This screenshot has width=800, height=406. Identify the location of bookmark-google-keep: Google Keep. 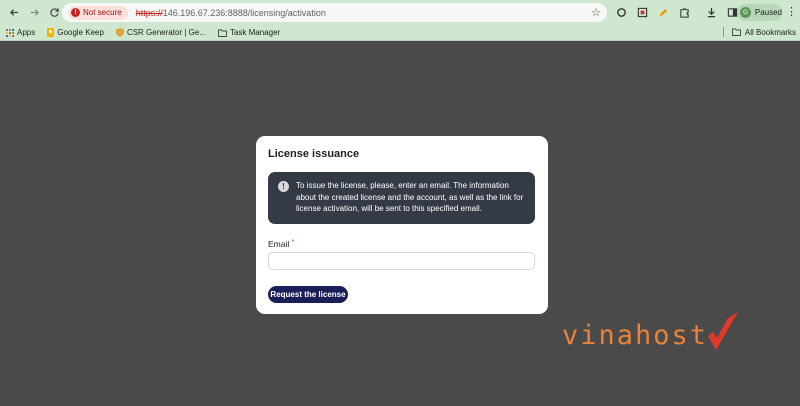
(75, 32).